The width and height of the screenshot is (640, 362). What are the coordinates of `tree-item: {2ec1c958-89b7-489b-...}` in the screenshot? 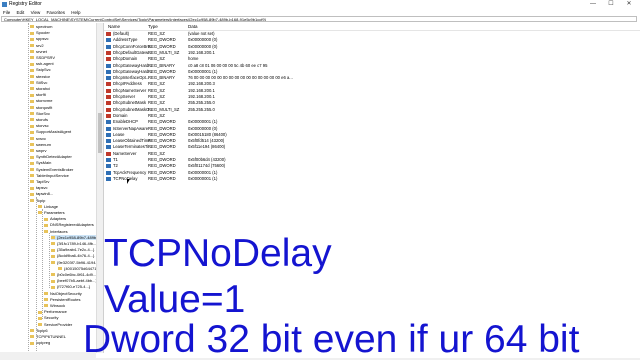 It's located at (77, 237).